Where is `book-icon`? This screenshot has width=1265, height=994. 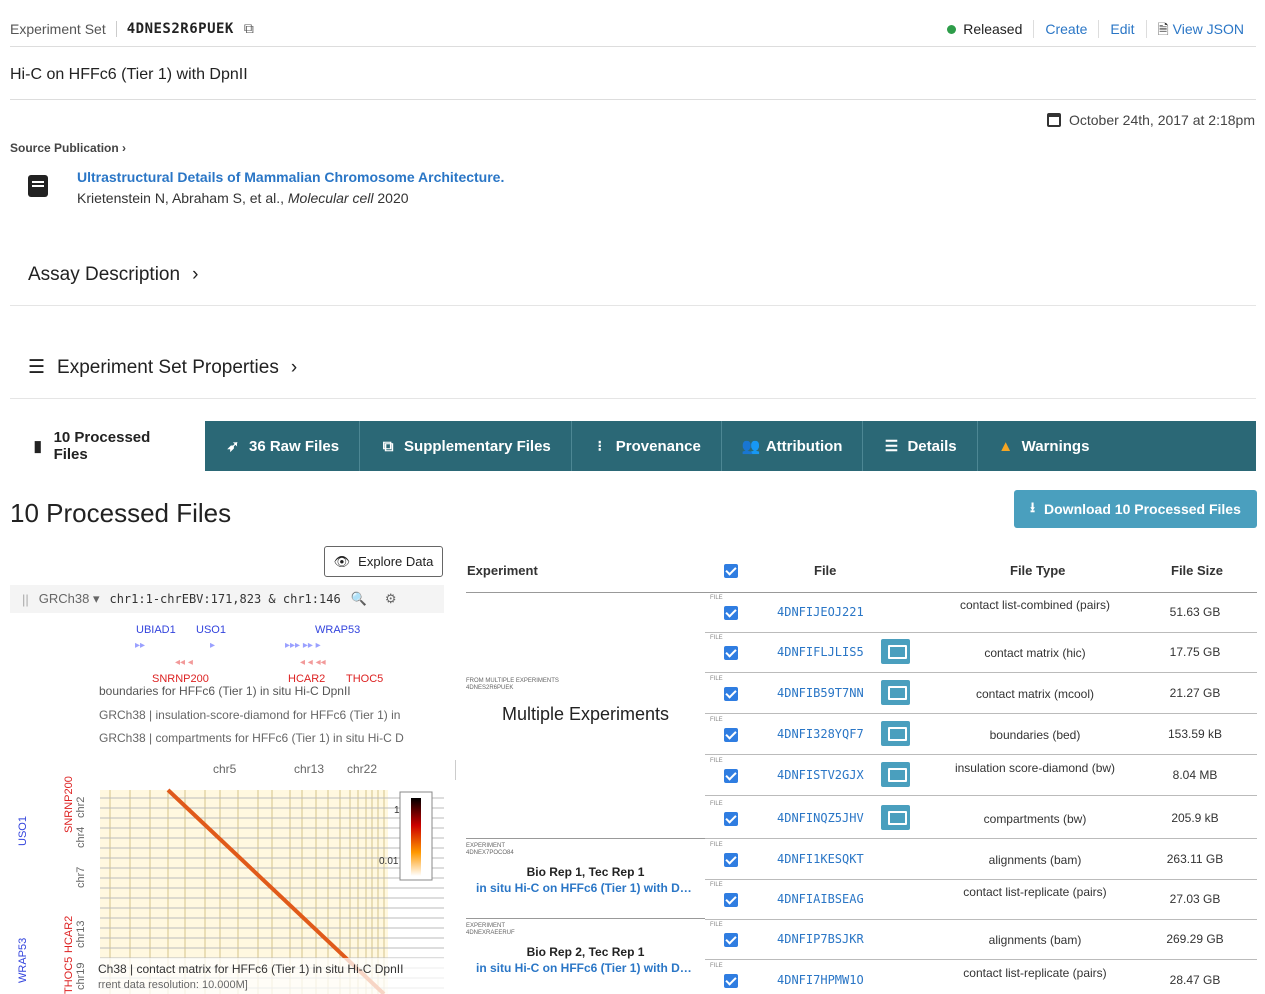 book-icon is located at coordinates (38, 186).